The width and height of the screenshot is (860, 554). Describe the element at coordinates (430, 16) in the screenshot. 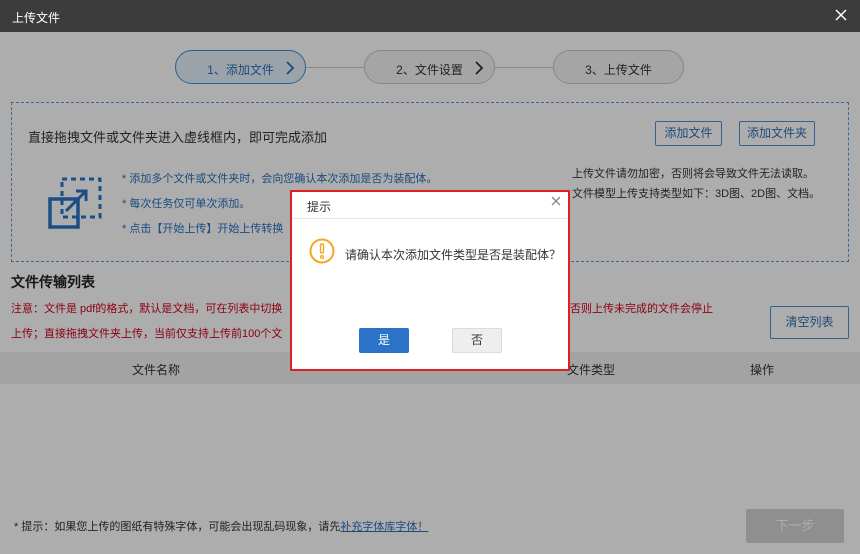

I see `window-titlebar: 上传文件` at that location.